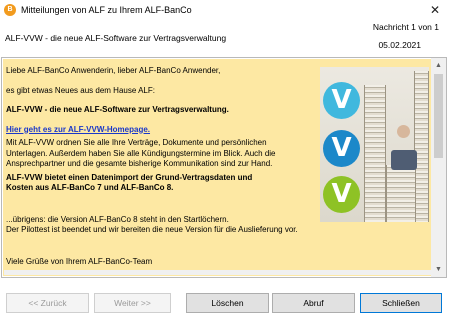 The image size is (450, 319). I want to click on delete-button: Löschen, so click(227, 303).